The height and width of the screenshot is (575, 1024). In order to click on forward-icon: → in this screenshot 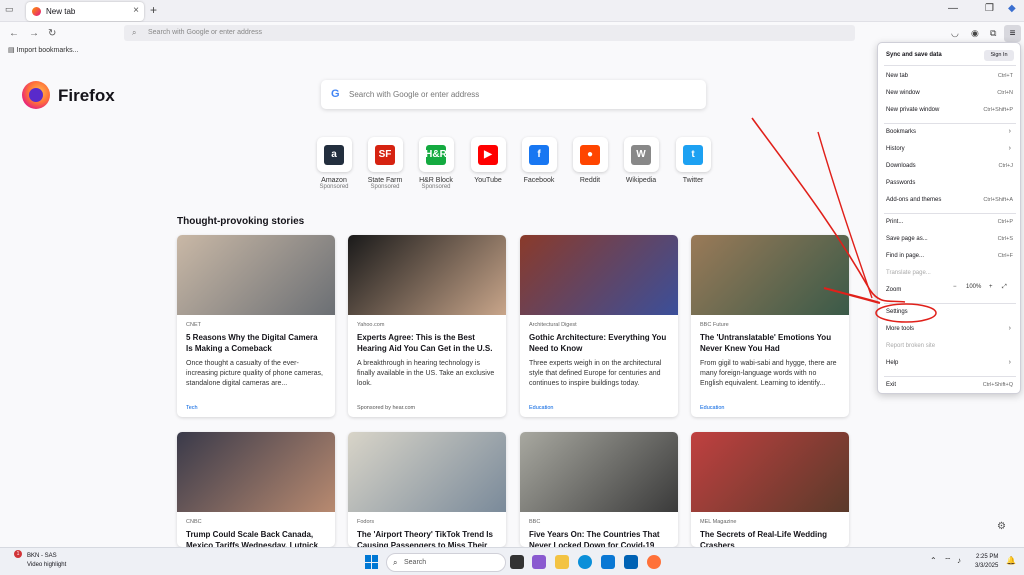, I will do `click(34, 33)`.